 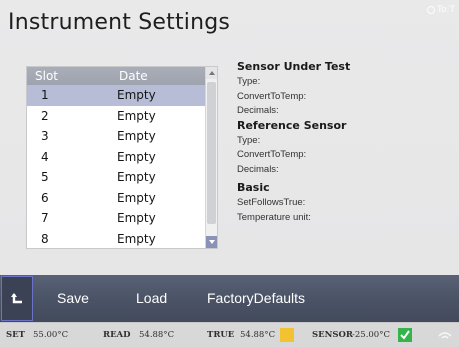 I want to click on table-row: 3 Empty, so click(x=117, y=136).